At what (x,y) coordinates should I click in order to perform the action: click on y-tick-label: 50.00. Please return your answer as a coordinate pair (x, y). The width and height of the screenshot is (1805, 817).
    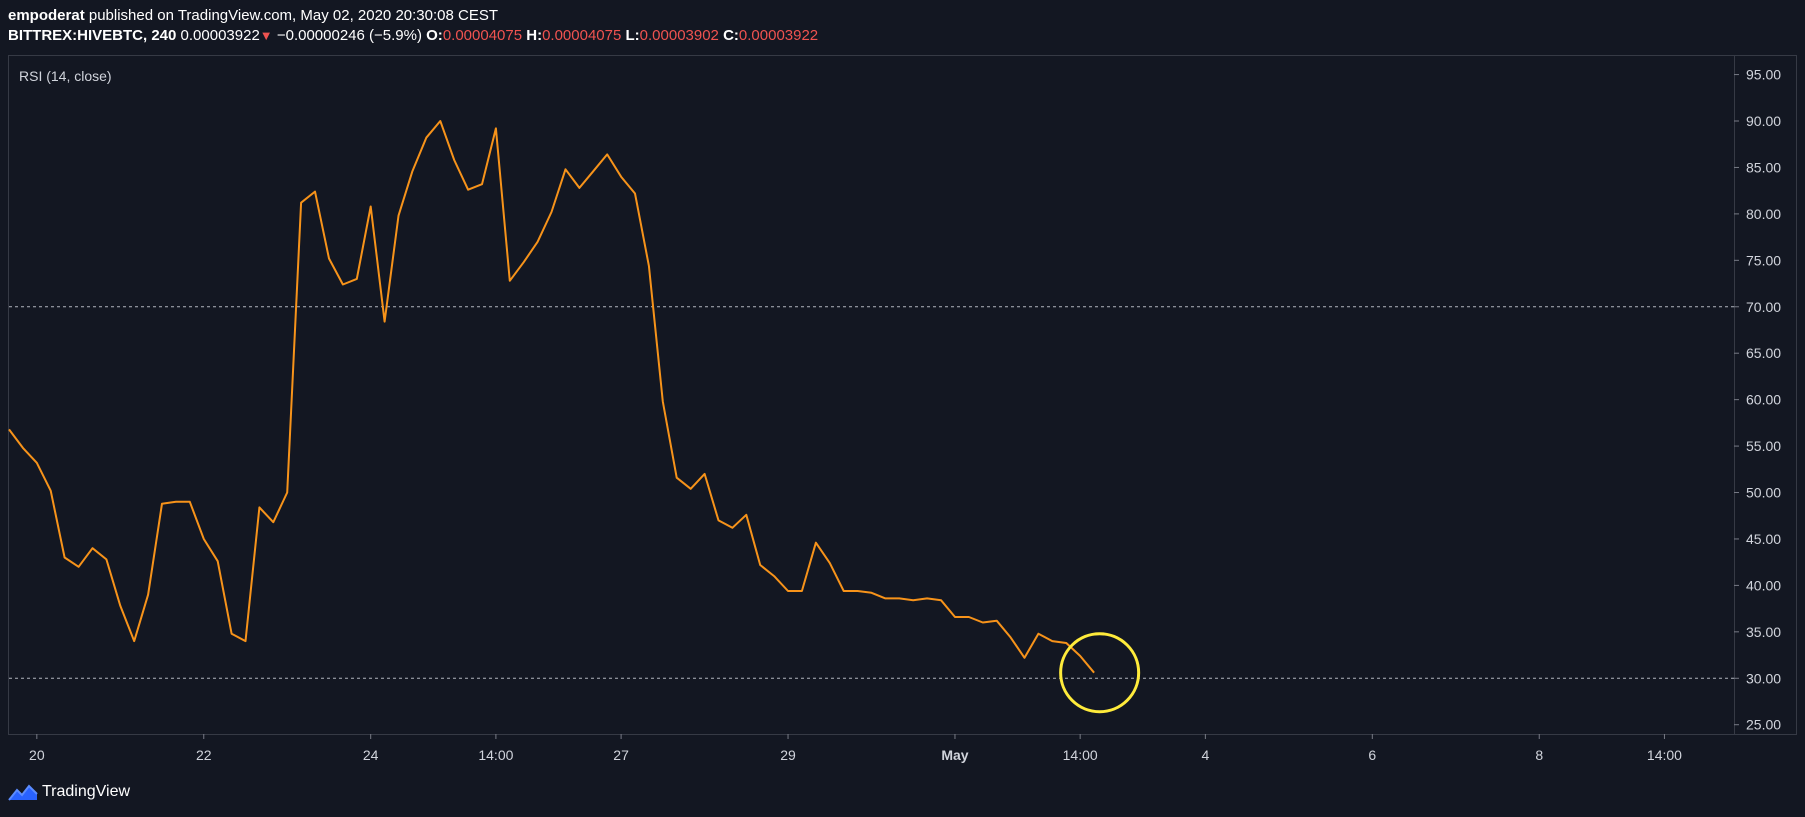
    Looking at the image, I should click on (1763, 493).